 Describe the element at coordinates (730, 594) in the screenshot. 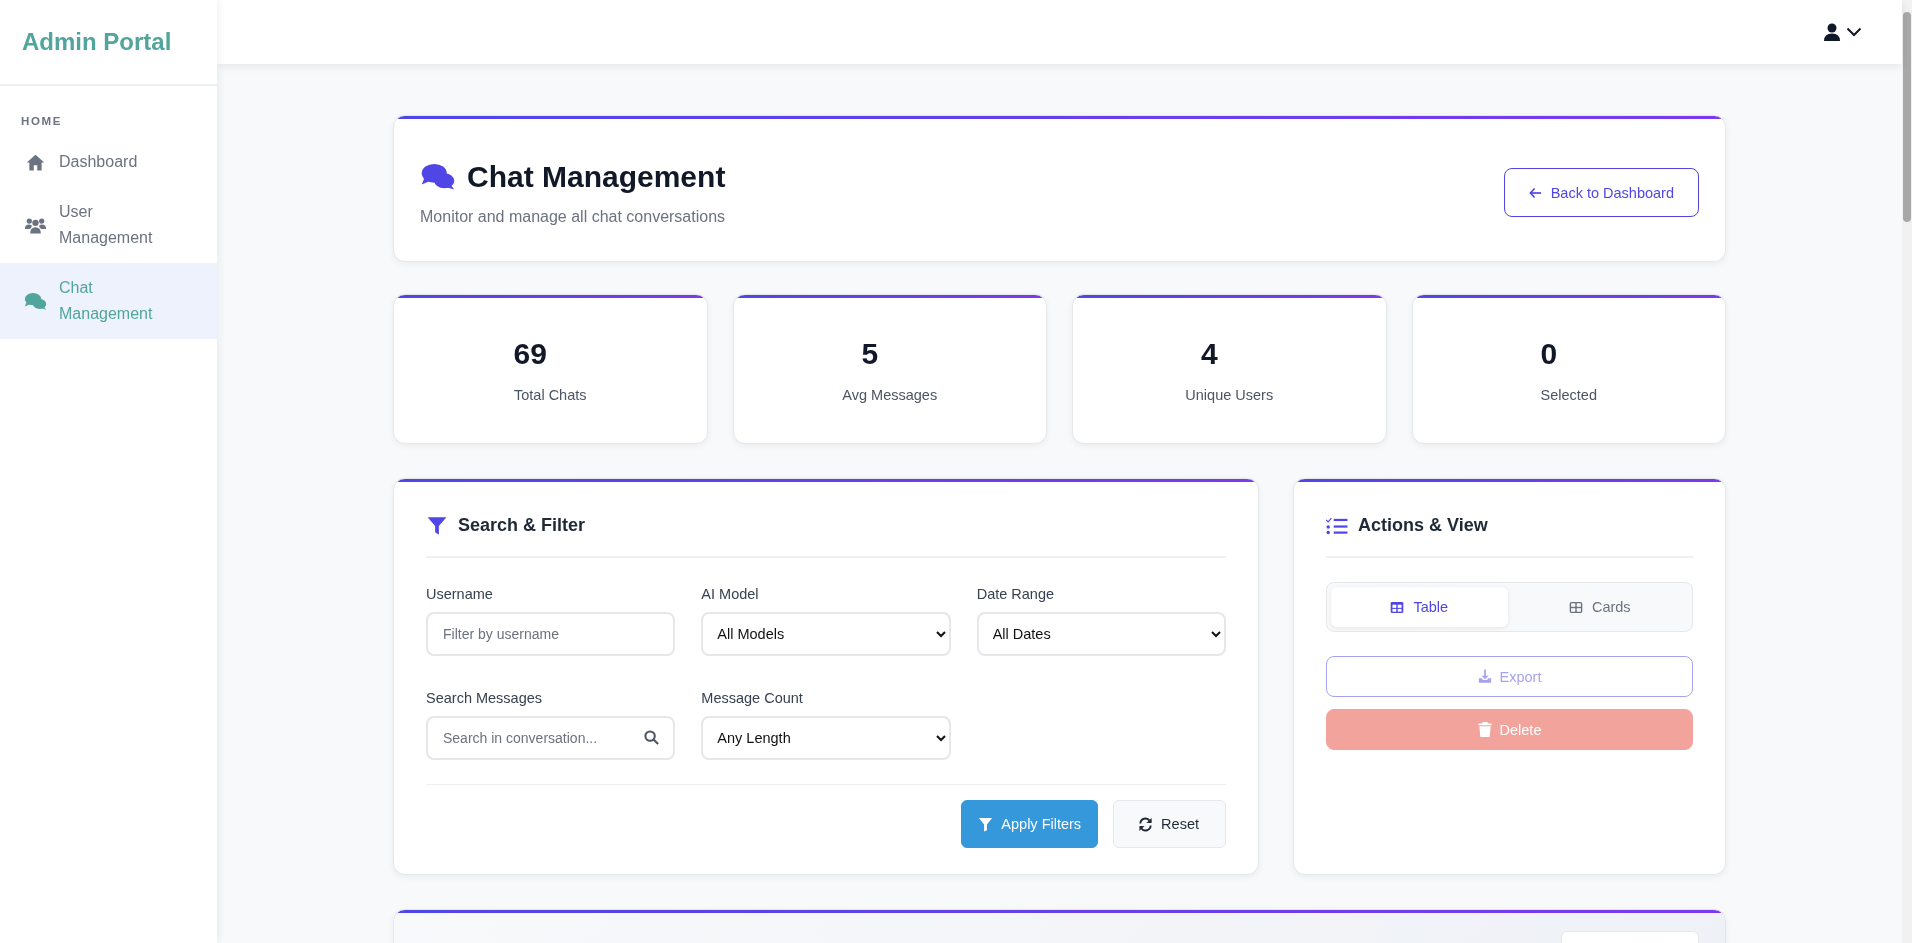

I see `field-label: AI Model` at that location.